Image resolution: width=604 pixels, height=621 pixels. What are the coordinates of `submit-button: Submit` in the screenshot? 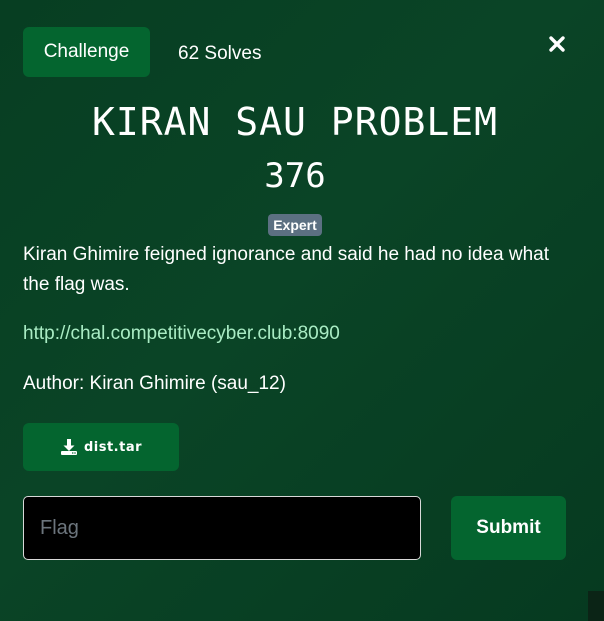 It's located at (508, 528).